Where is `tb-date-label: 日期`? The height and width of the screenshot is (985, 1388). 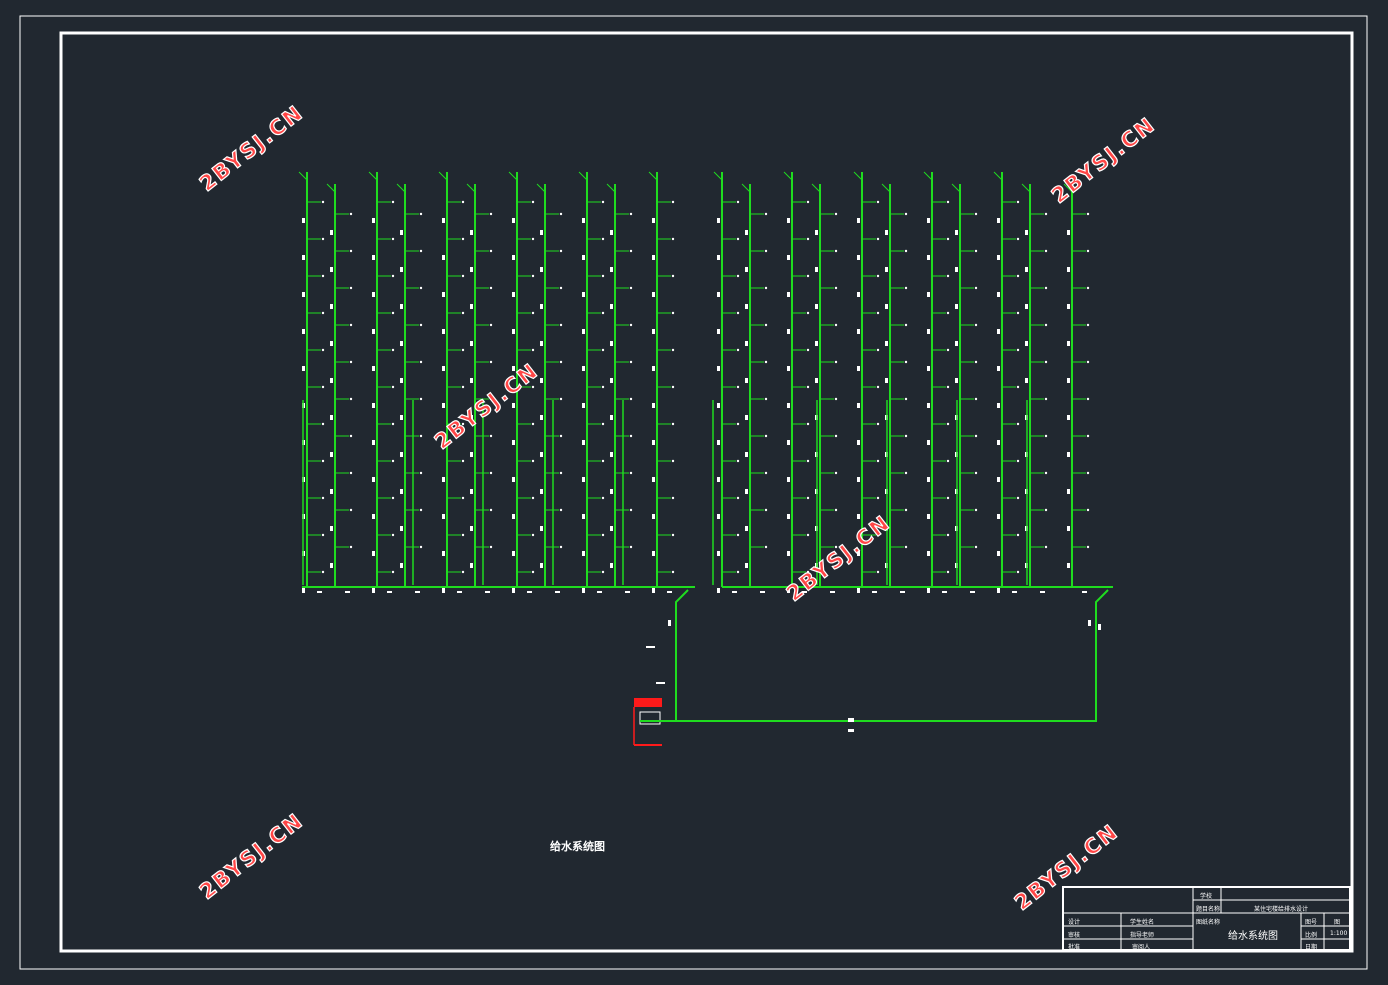 tb-date-label: 日期 is located at coordinates (1311, 947).